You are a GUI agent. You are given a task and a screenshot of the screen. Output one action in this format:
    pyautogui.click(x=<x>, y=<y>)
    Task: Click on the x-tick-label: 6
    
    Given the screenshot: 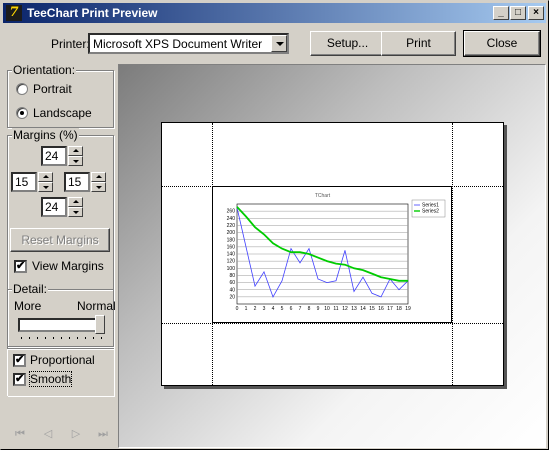 What is the action you would take?
    pyautogui.click(x=291, y=309)
    